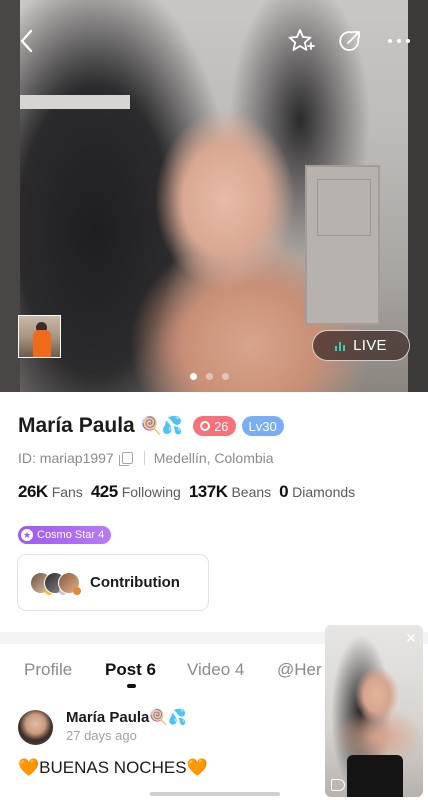  I want to click on more-horizontal-icon, so click(399, 41).